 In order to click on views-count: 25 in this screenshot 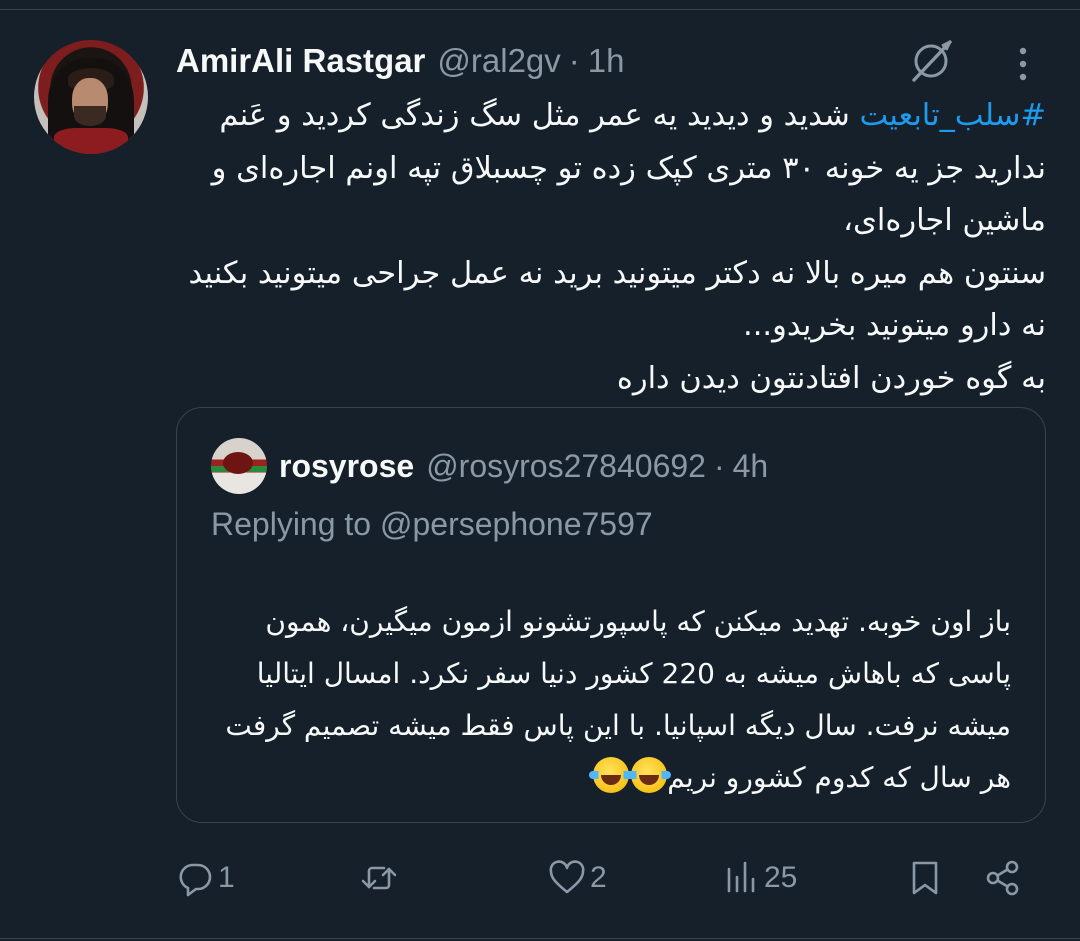, I will do `click(781, 877)`.